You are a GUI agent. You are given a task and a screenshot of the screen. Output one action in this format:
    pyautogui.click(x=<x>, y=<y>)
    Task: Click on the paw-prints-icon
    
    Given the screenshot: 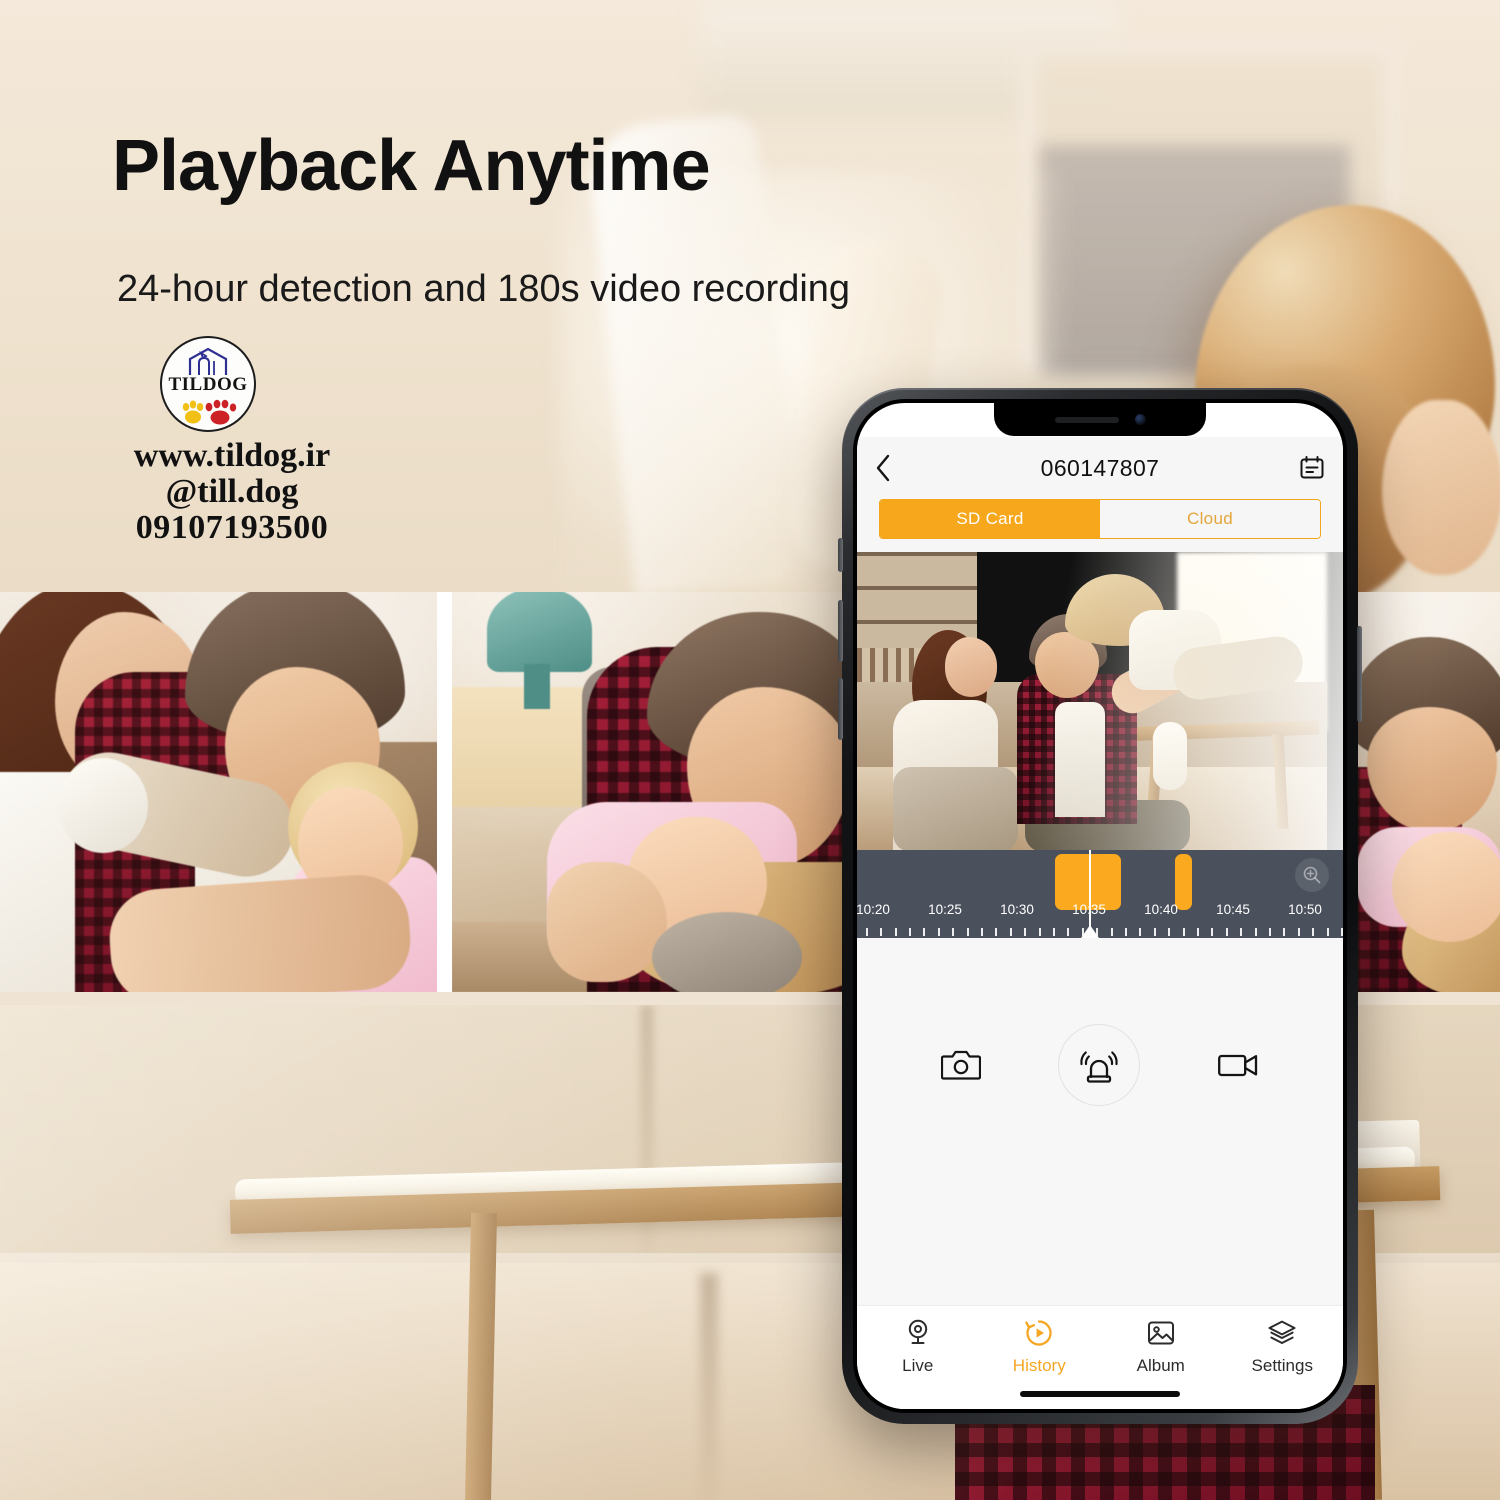 What is the action you would take?
    pyautogui.click(x=209, y=412)
    